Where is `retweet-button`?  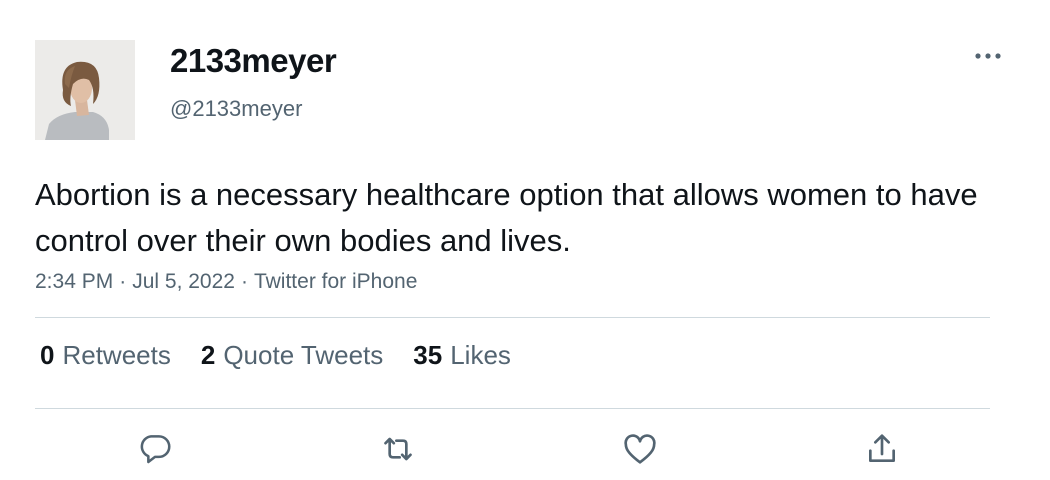
retweet-button is located at coordinates (398, 449).